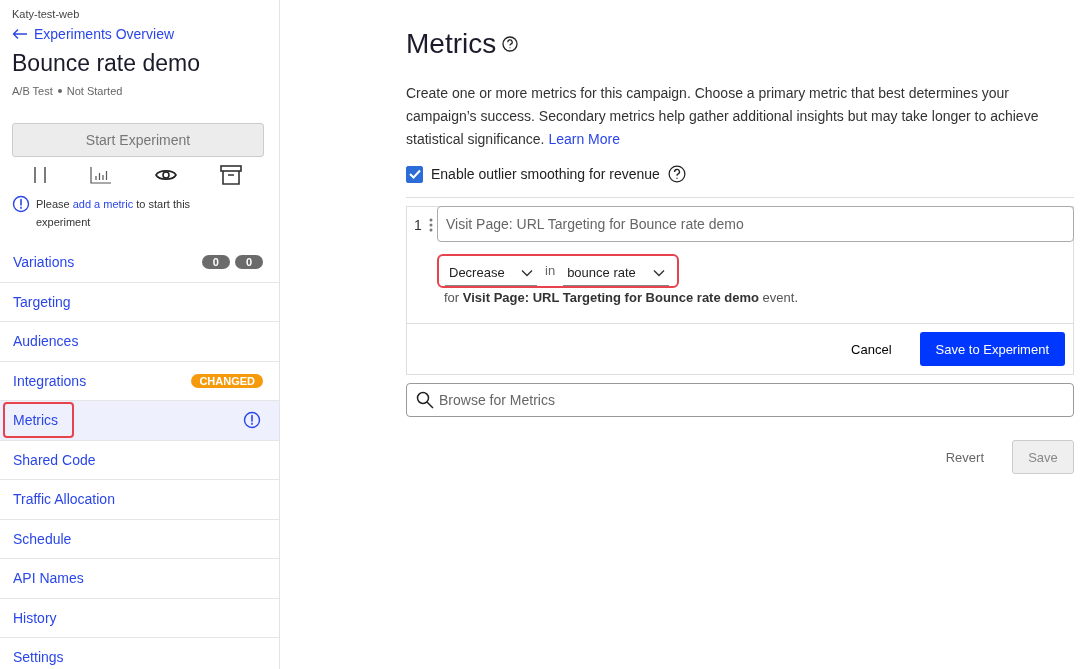 This screenshot has width=1089, height=669. What do you see at coordinates (230, 175) in the screenshot?
I see `archive-icon` at bounding box center [230, 175].